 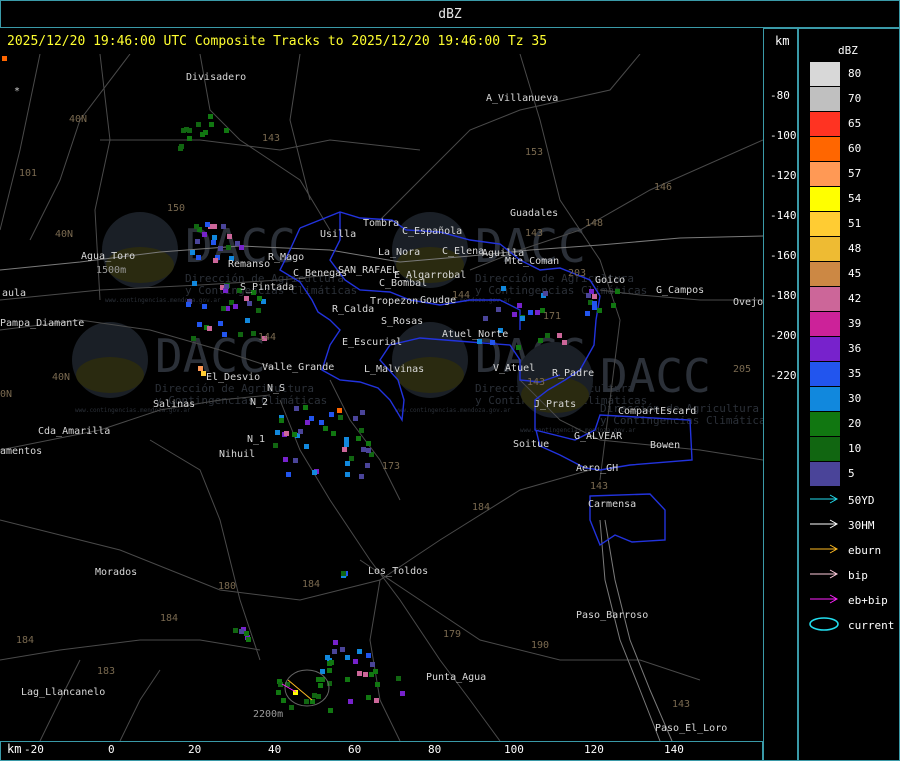 I want to click on place-label: Ovejo, so click(x=748, y=302).